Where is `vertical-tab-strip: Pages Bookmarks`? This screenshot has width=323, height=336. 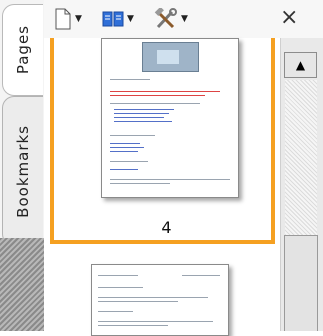 vertical-tab-strip: Pages Bookmarks is located at coordinates (22, 165).